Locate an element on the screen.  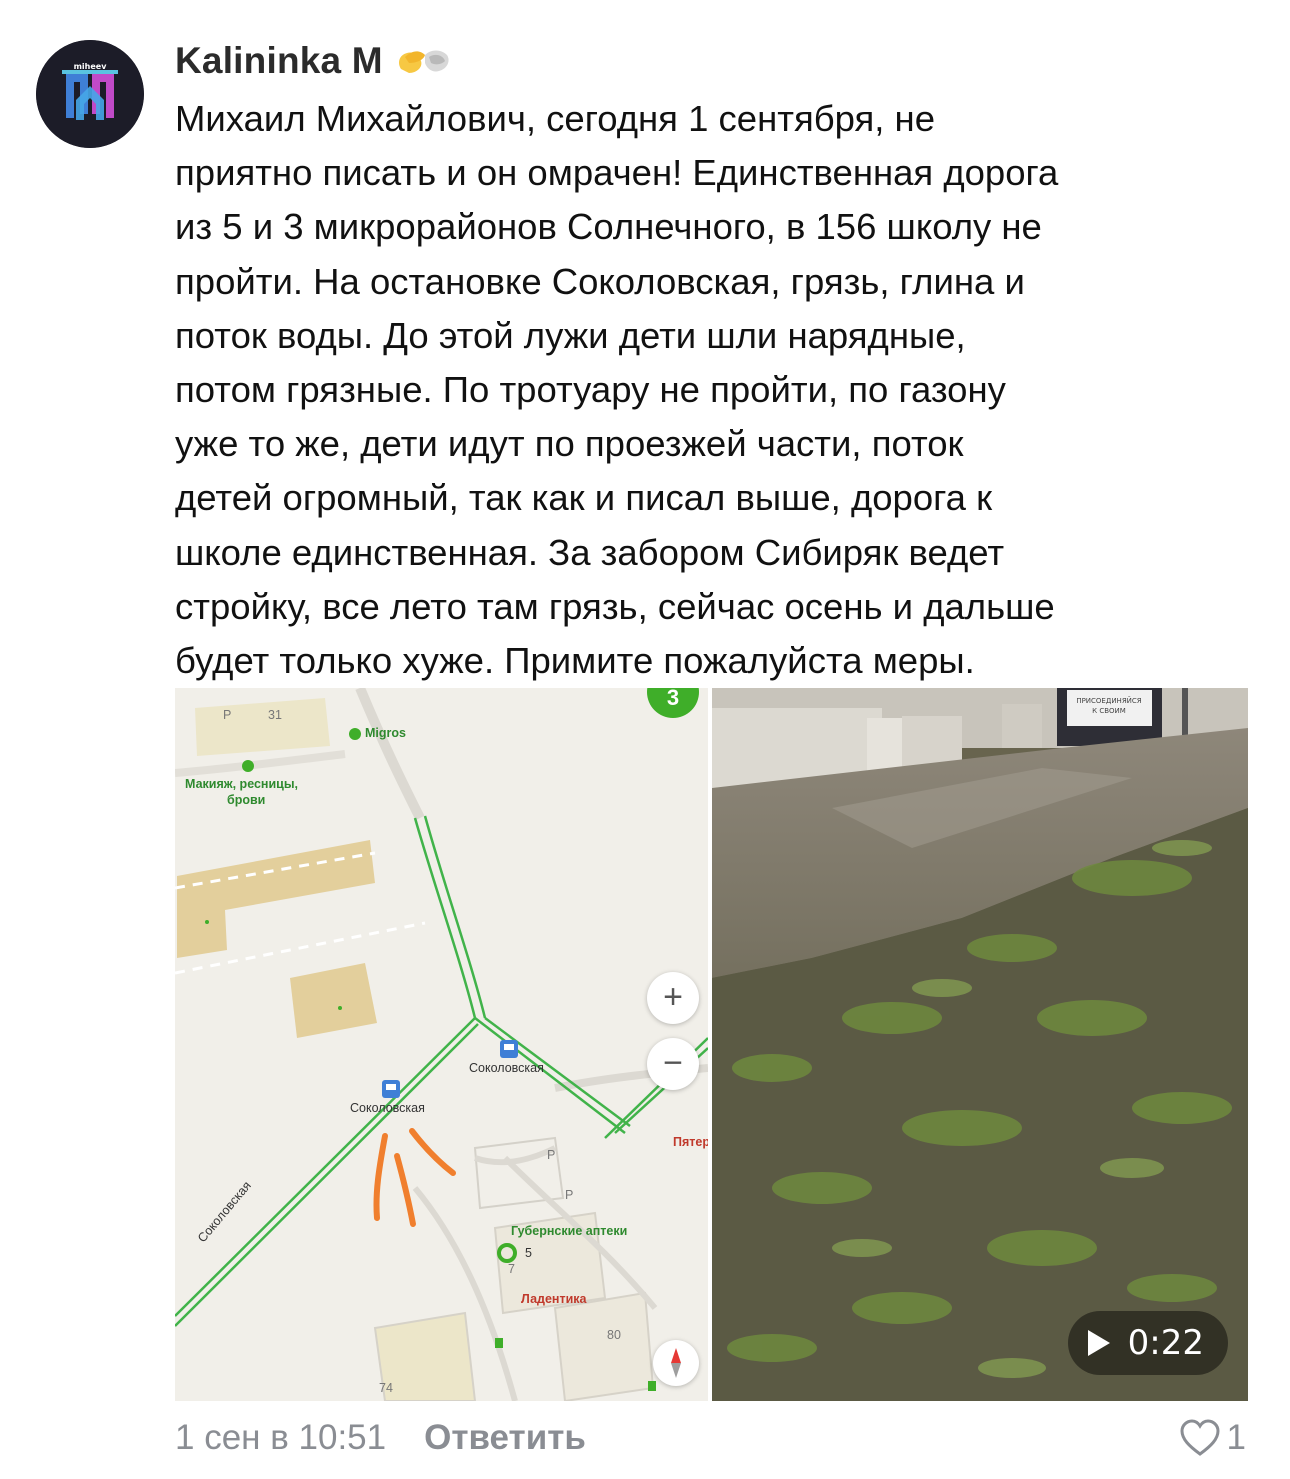
map-label: 7 is located at coordinates (511, 1269).